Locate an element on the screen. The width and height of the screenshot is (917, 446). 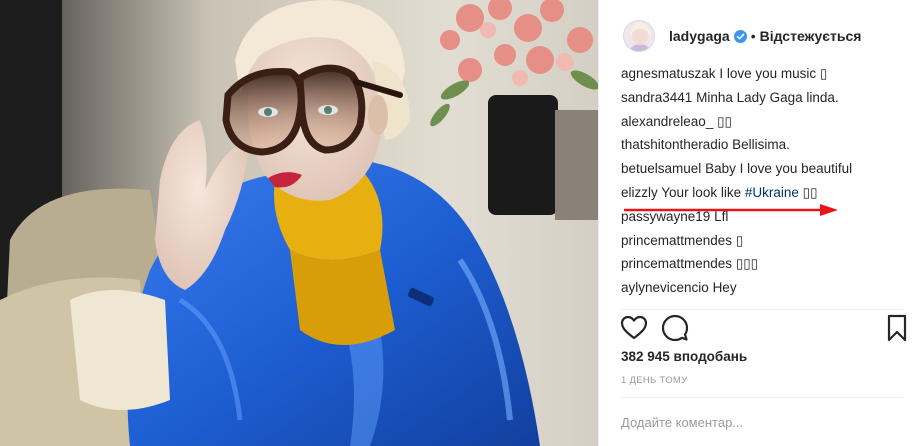
heart-icon is located at coordinates (634, 328).